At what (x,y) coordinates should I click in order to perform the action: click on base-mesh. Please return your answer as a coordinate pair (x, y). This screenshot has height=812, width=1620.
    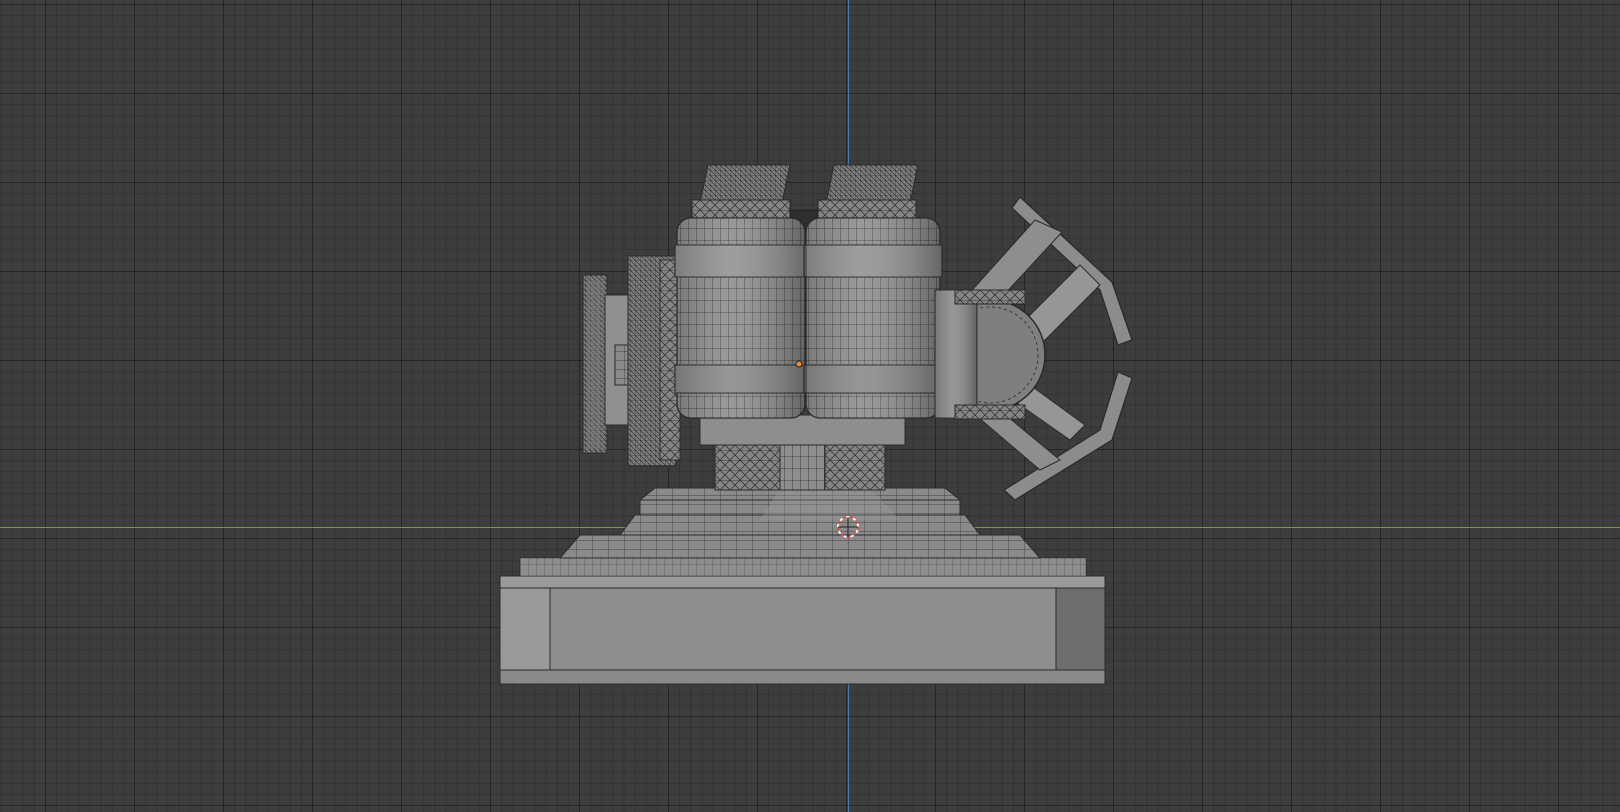
    Looking at the image, I should click on (802, 586).